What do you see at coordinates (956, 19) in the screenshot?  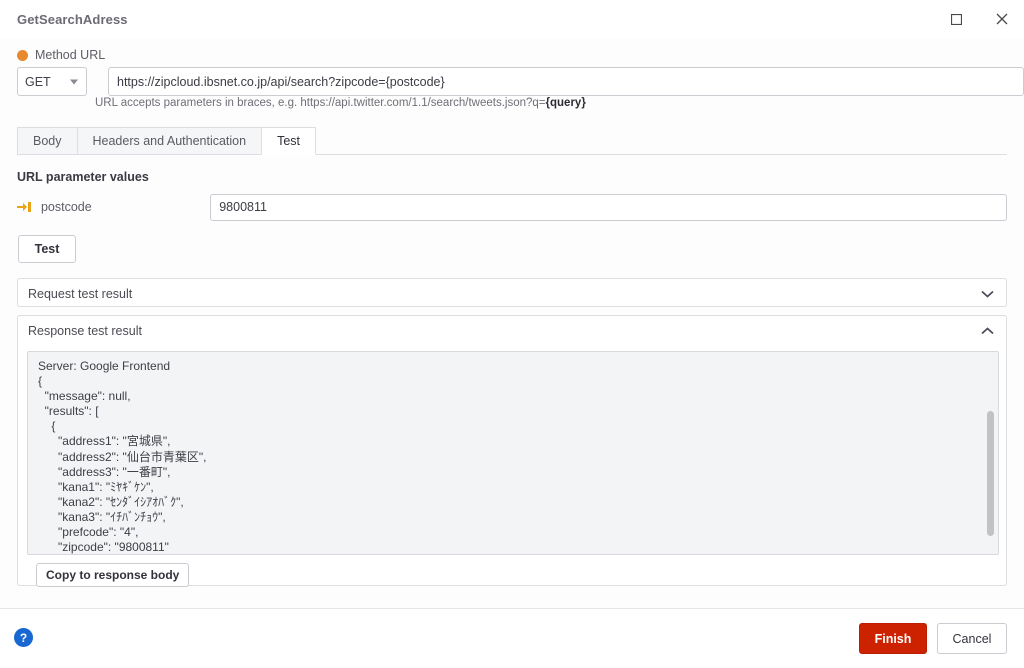 I see `maximize-icon` at bounding box center [956, 19].